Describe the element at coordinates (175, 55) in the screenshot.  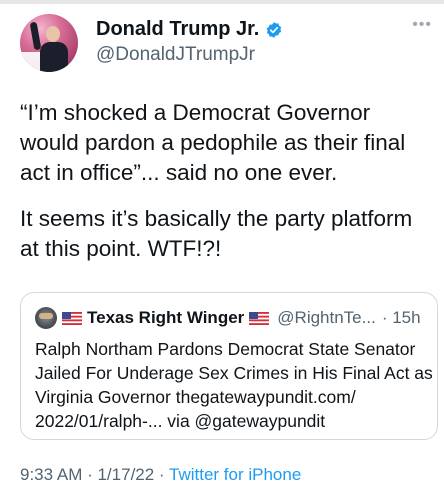
I see `author-handle: @DonaldJTrumpJr` at that location.